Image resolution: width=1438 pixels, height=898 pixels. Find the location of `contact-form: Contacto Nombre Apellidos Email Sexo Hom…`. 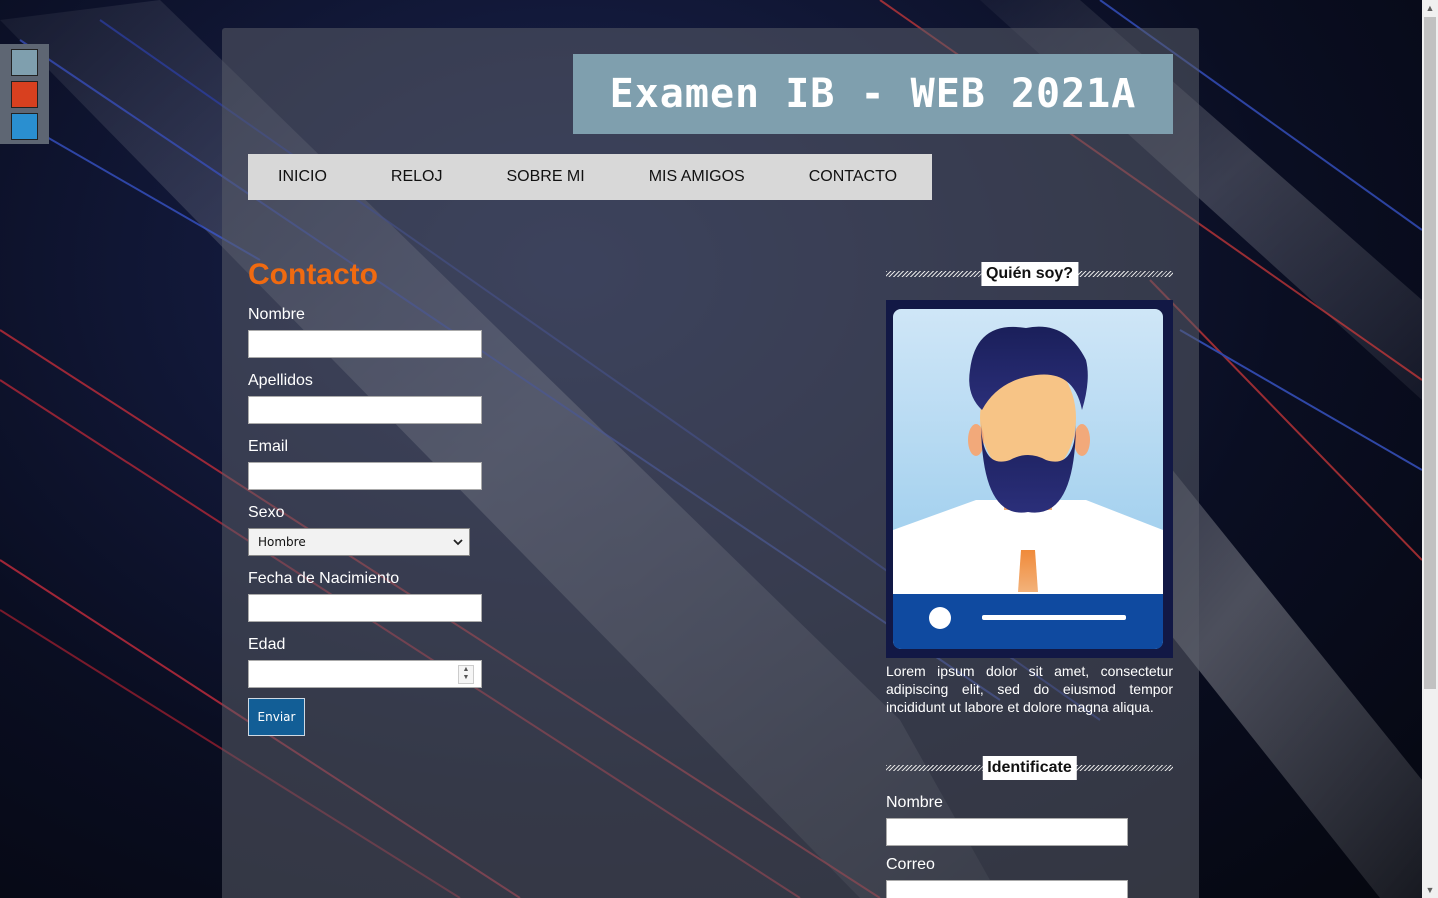

contact-form: Contacto Nombre Apellidos Email Sexo Hom… is located at coordinates (378, 497).